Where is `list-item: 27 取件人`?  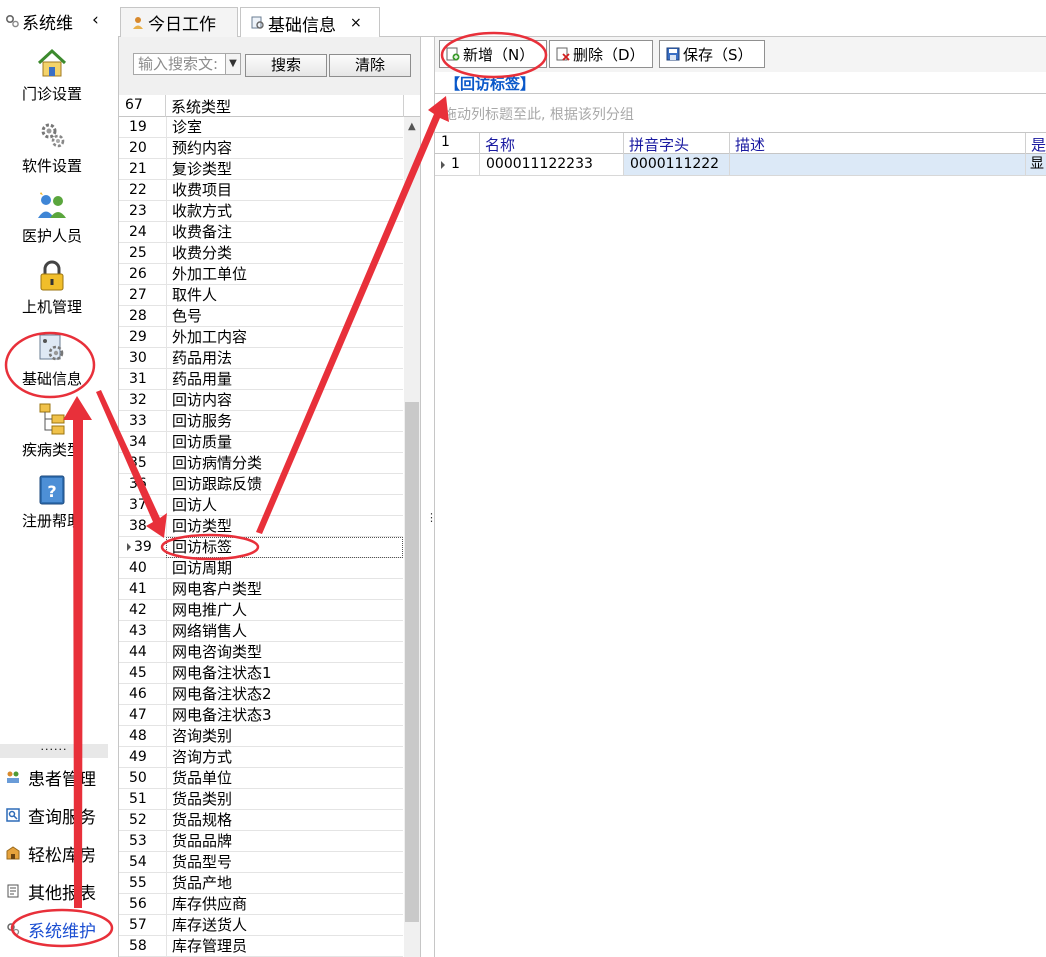 list-item: 27 取件人 is located at coordinates (261, 295).